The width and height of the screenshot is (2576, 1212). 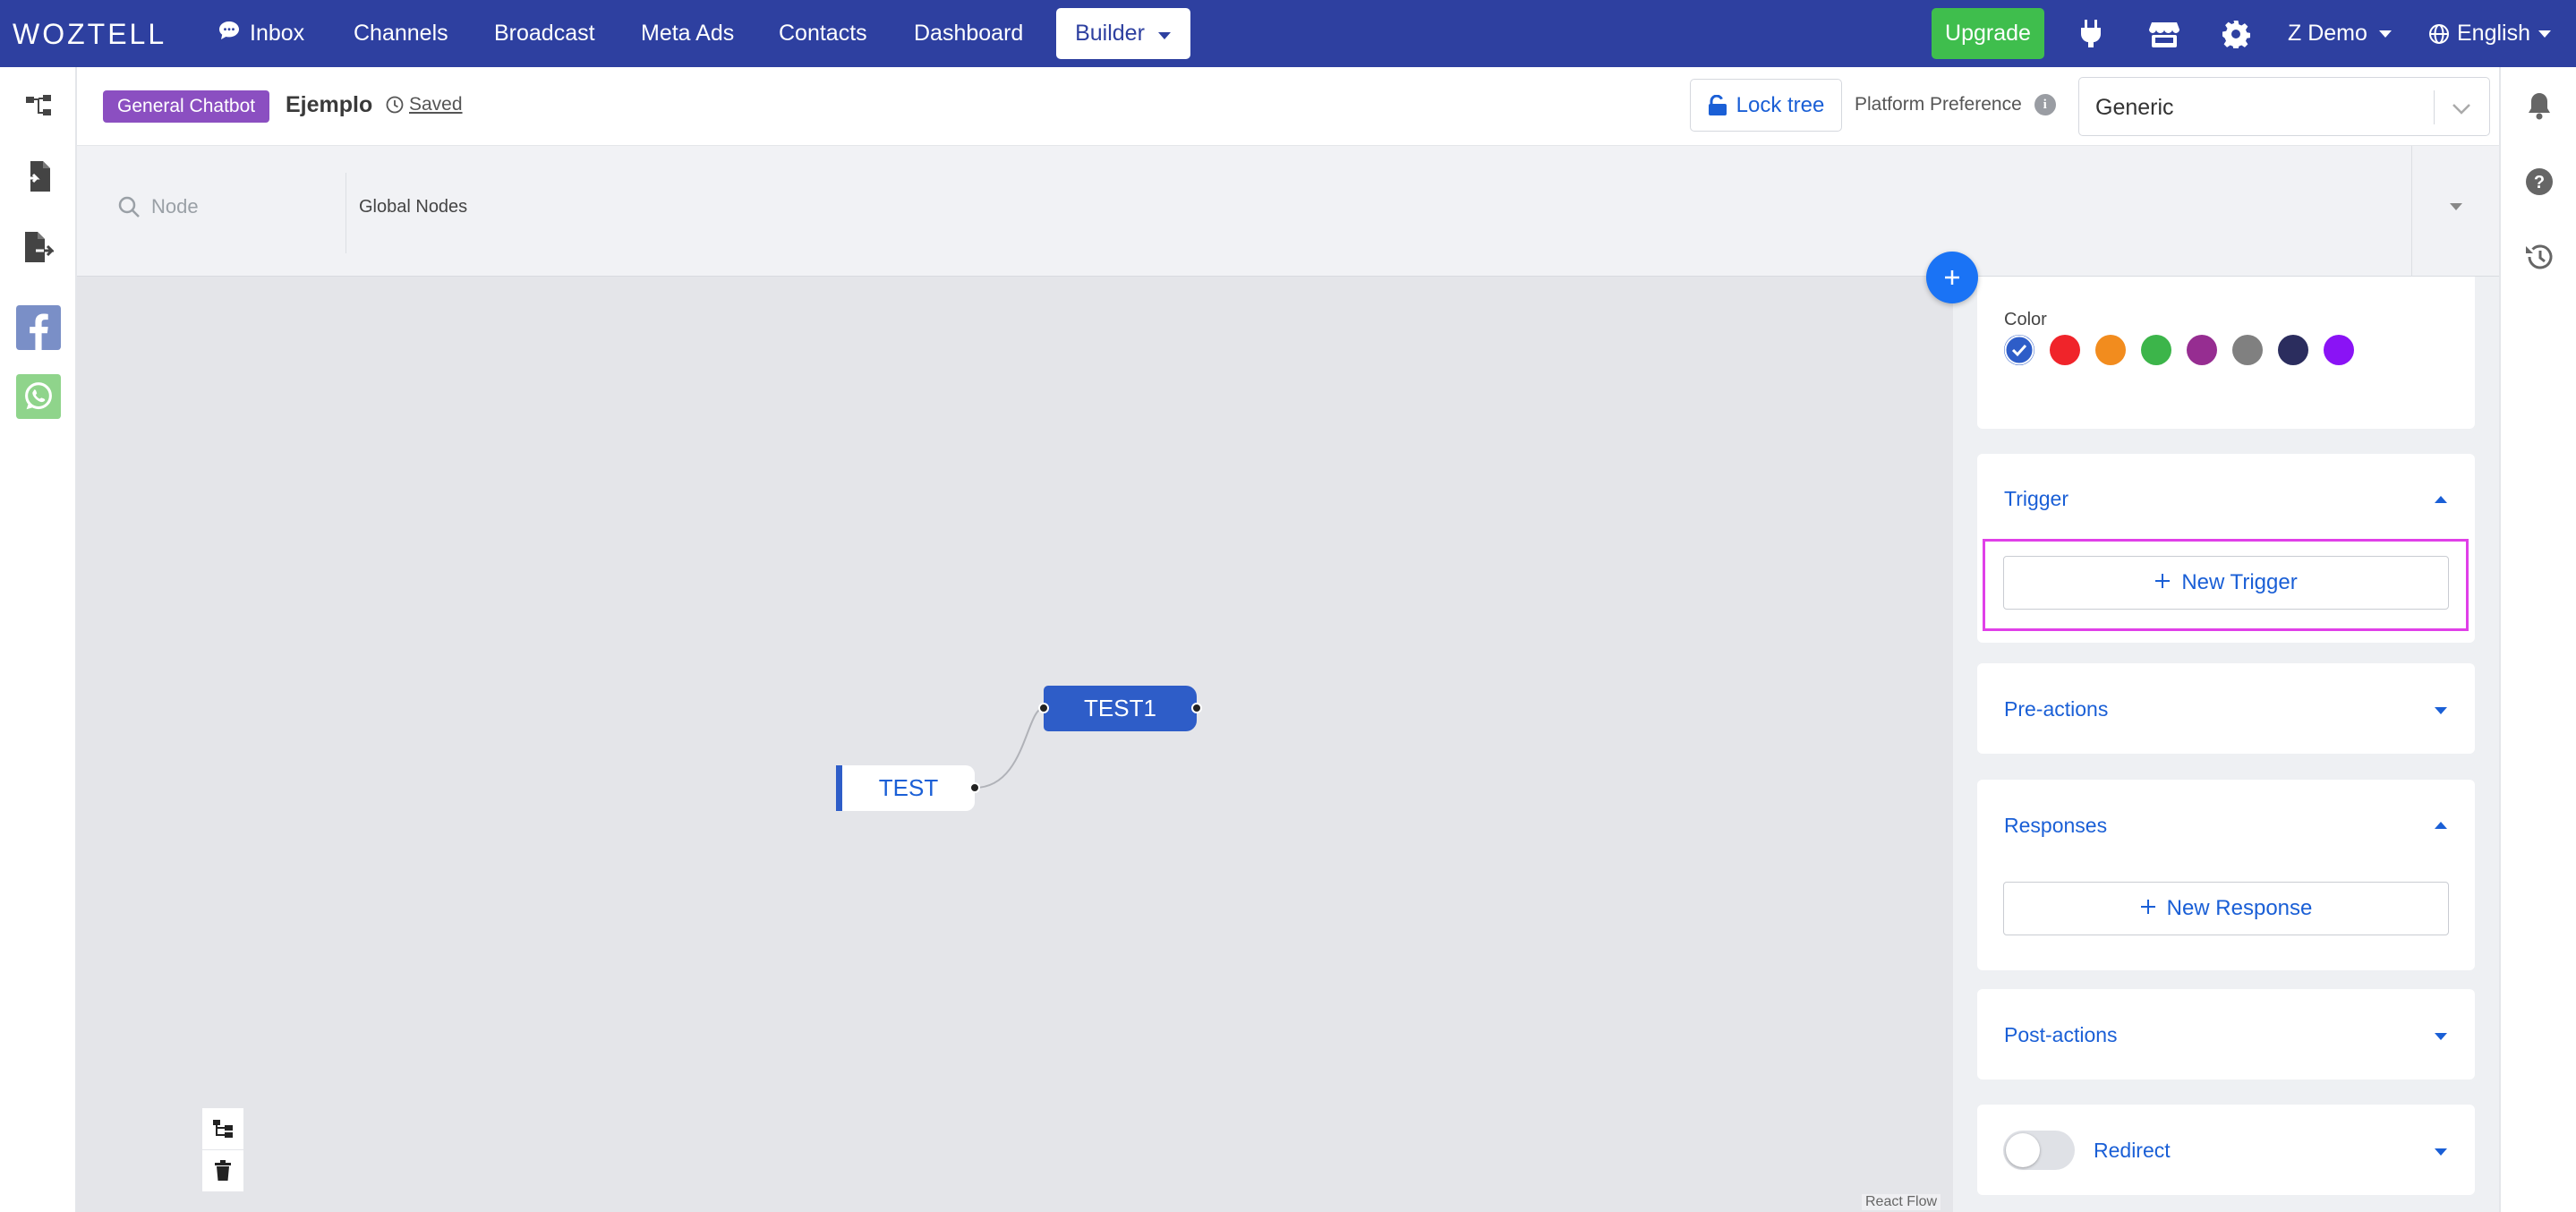 What do you see at coordinates (2226, 585) in the screenshot?
I see `highlight-box` at bounding box center [2226, 585].